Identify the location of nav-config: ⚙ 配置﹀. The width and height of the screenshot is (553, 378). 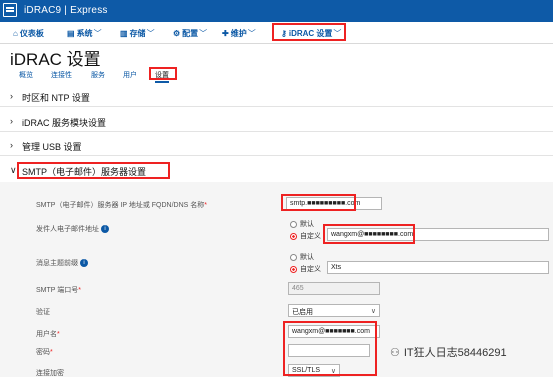
(190, 33).